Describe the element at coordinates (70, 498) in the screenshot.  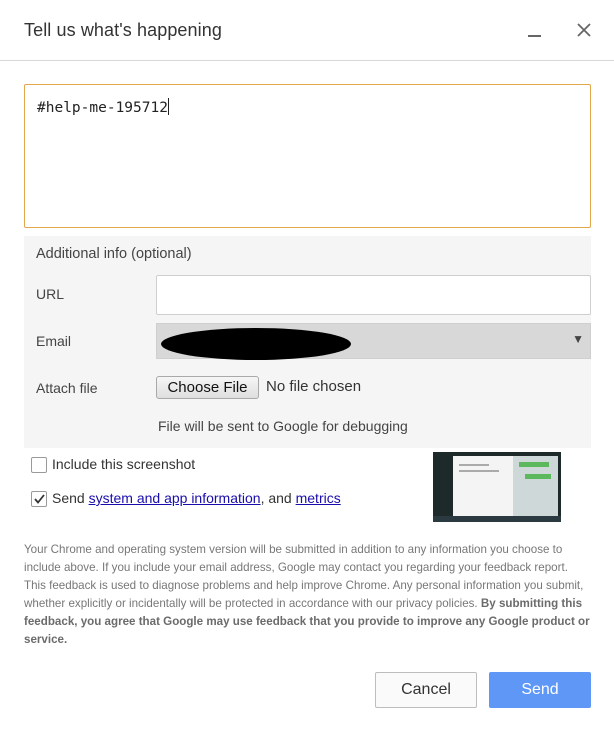
I see `send-info-prefix: Send` at that location.